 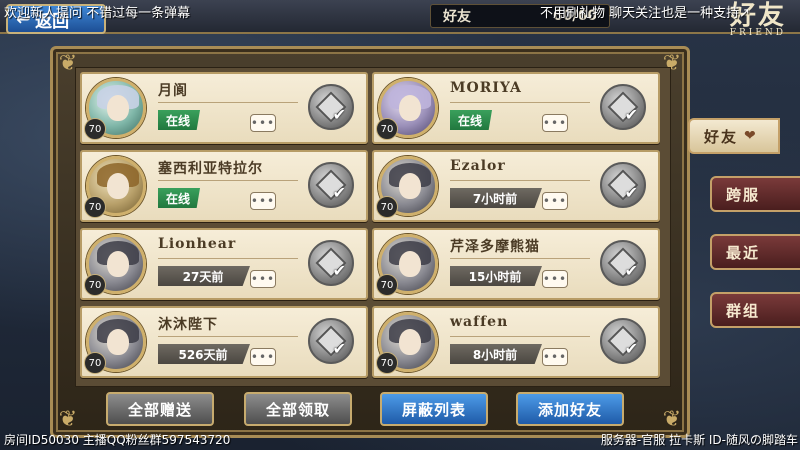 What do you see at coordinates (516, 108) in the screenshot?
I see `friend-card: 70 MORIYA 在线 ••• ✔` at bounding box center [516, 108].